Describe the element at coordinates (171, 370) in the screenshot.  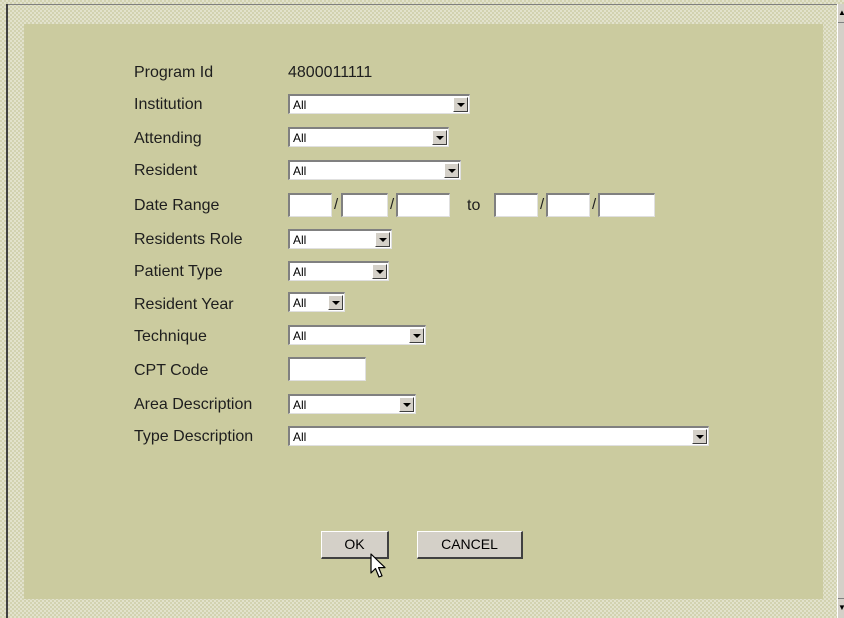
I see `cpt-code-label: CPT Code` at that location.